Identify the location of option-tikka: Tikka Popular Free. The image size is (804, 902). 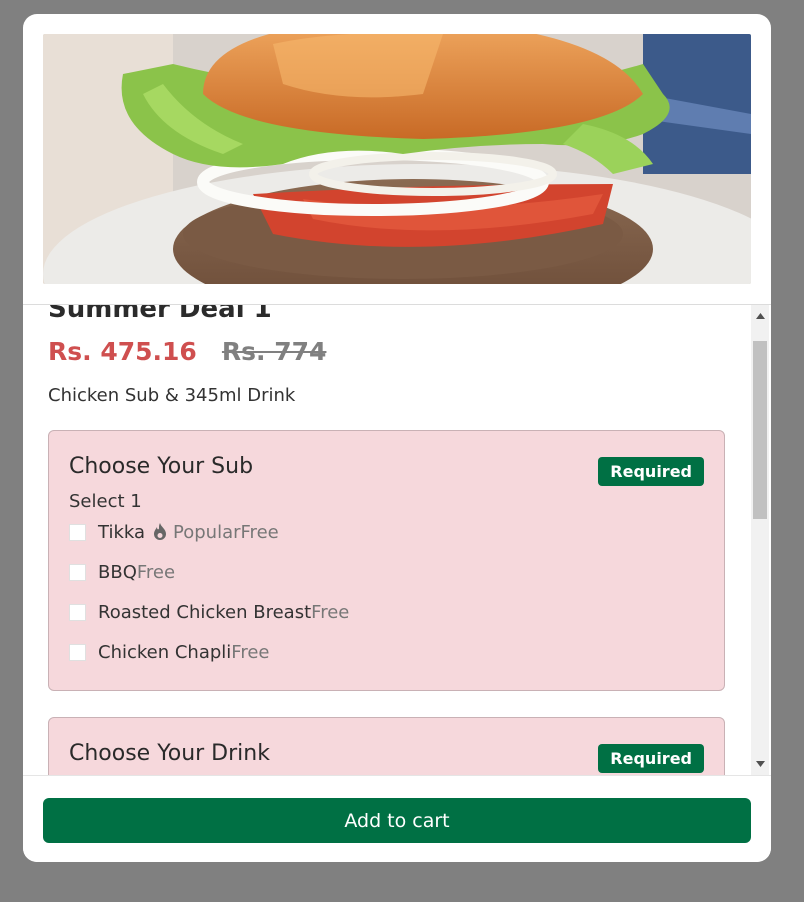
(386, 532).